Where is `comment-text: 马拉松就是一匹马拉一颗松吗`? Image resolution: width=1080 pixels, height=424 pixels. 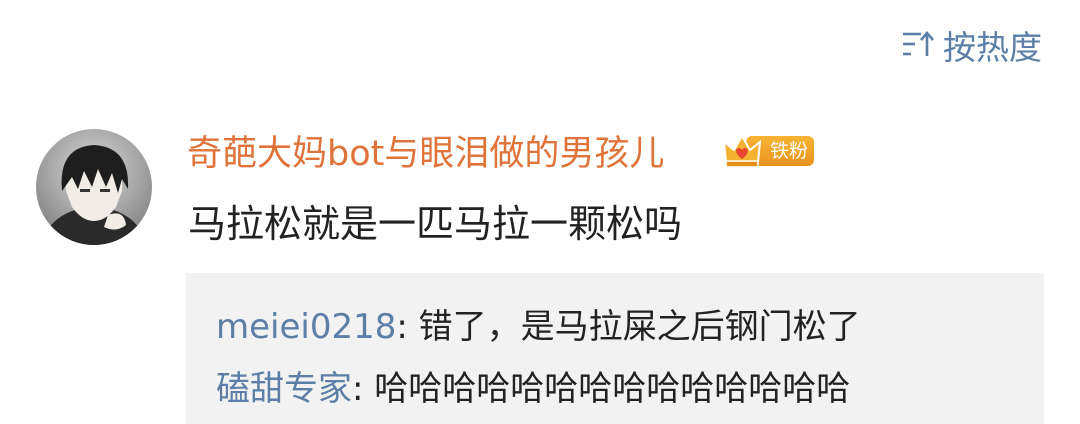 comment-text: 马拉松就是一匹马拉一颗松吗 is located at coordinates (435, 224).